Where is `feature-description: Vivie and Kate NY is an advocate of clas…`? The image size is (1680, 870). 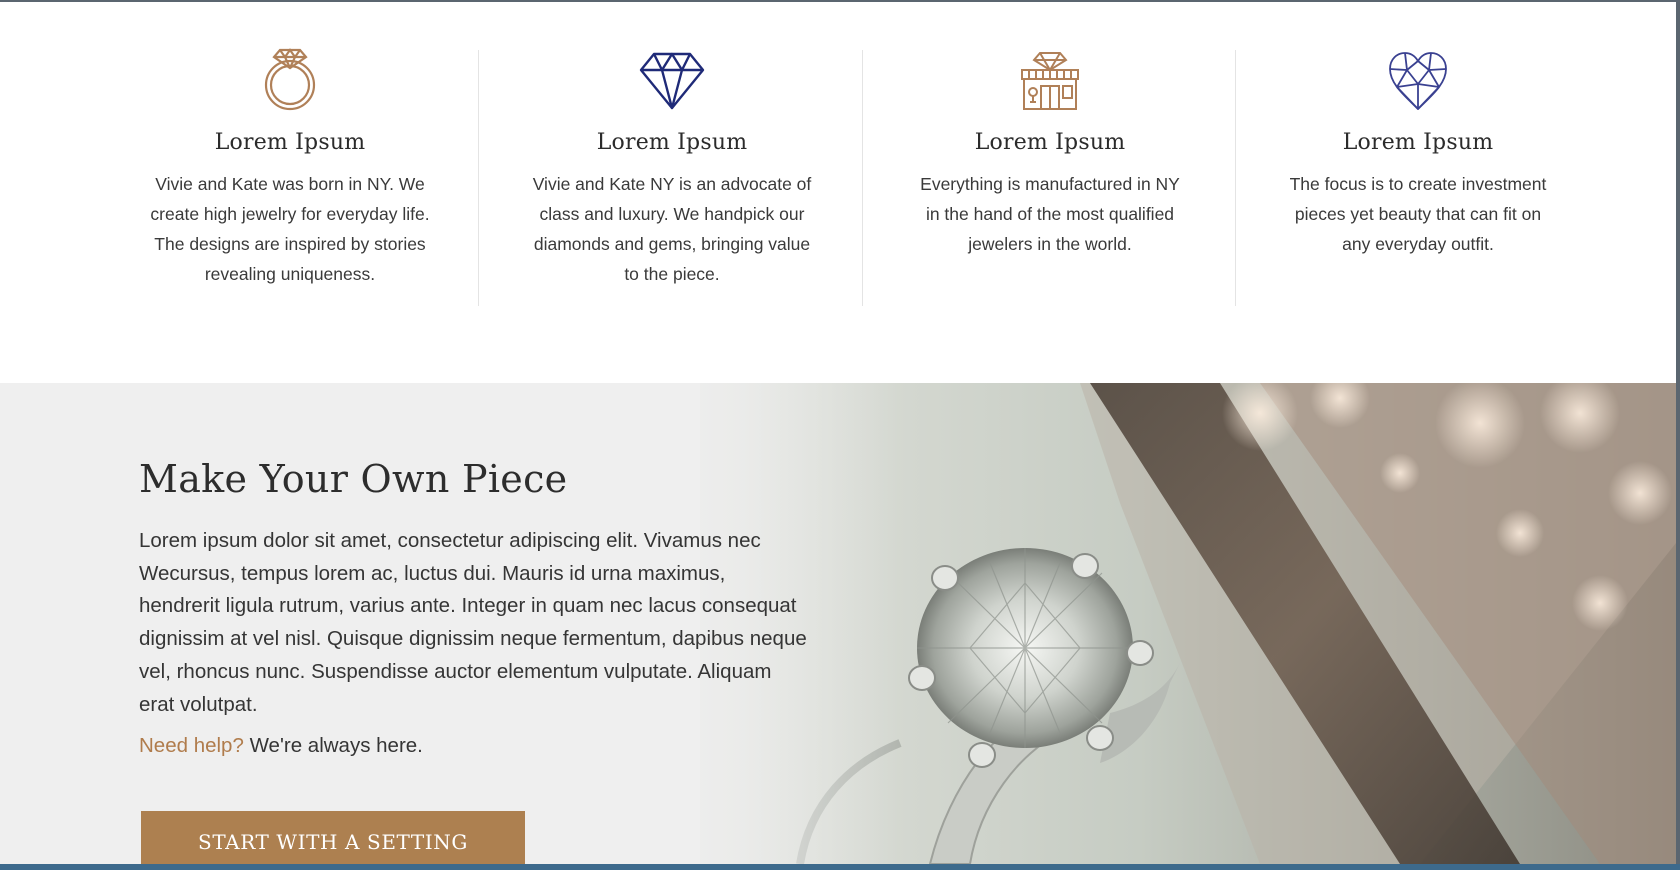
feature-description: Vivie and Kate NY is an advocate of clas… is located at coordinates (672, 229).